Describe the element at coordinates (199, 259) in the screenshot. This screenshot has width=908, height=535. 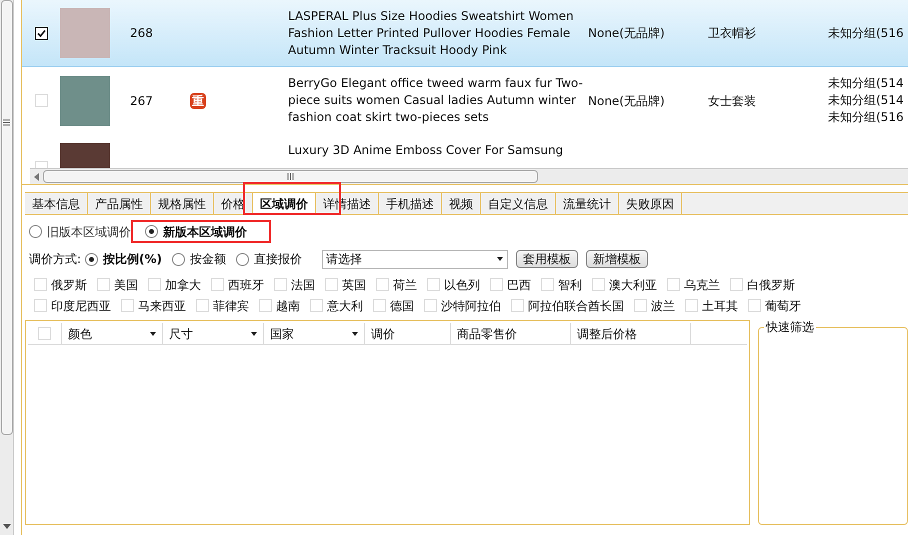
I see `method-option: 按金额` at that location.